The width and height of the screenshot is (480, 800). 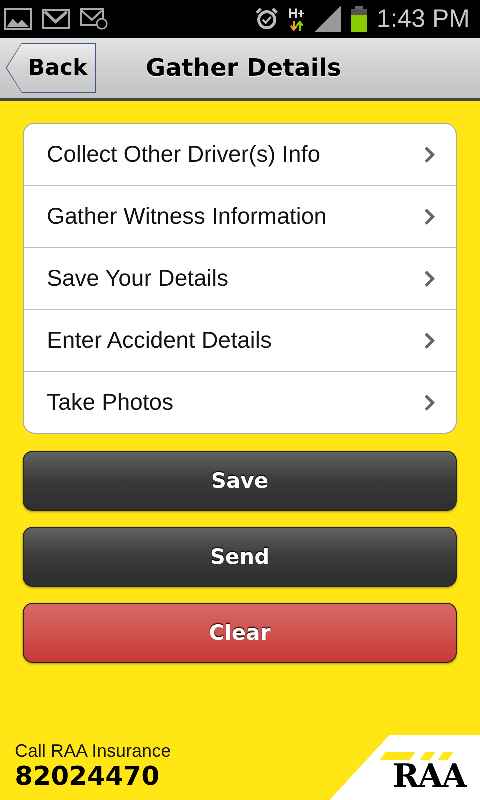 I want to click on email-icon, so click(x=94, y=19).